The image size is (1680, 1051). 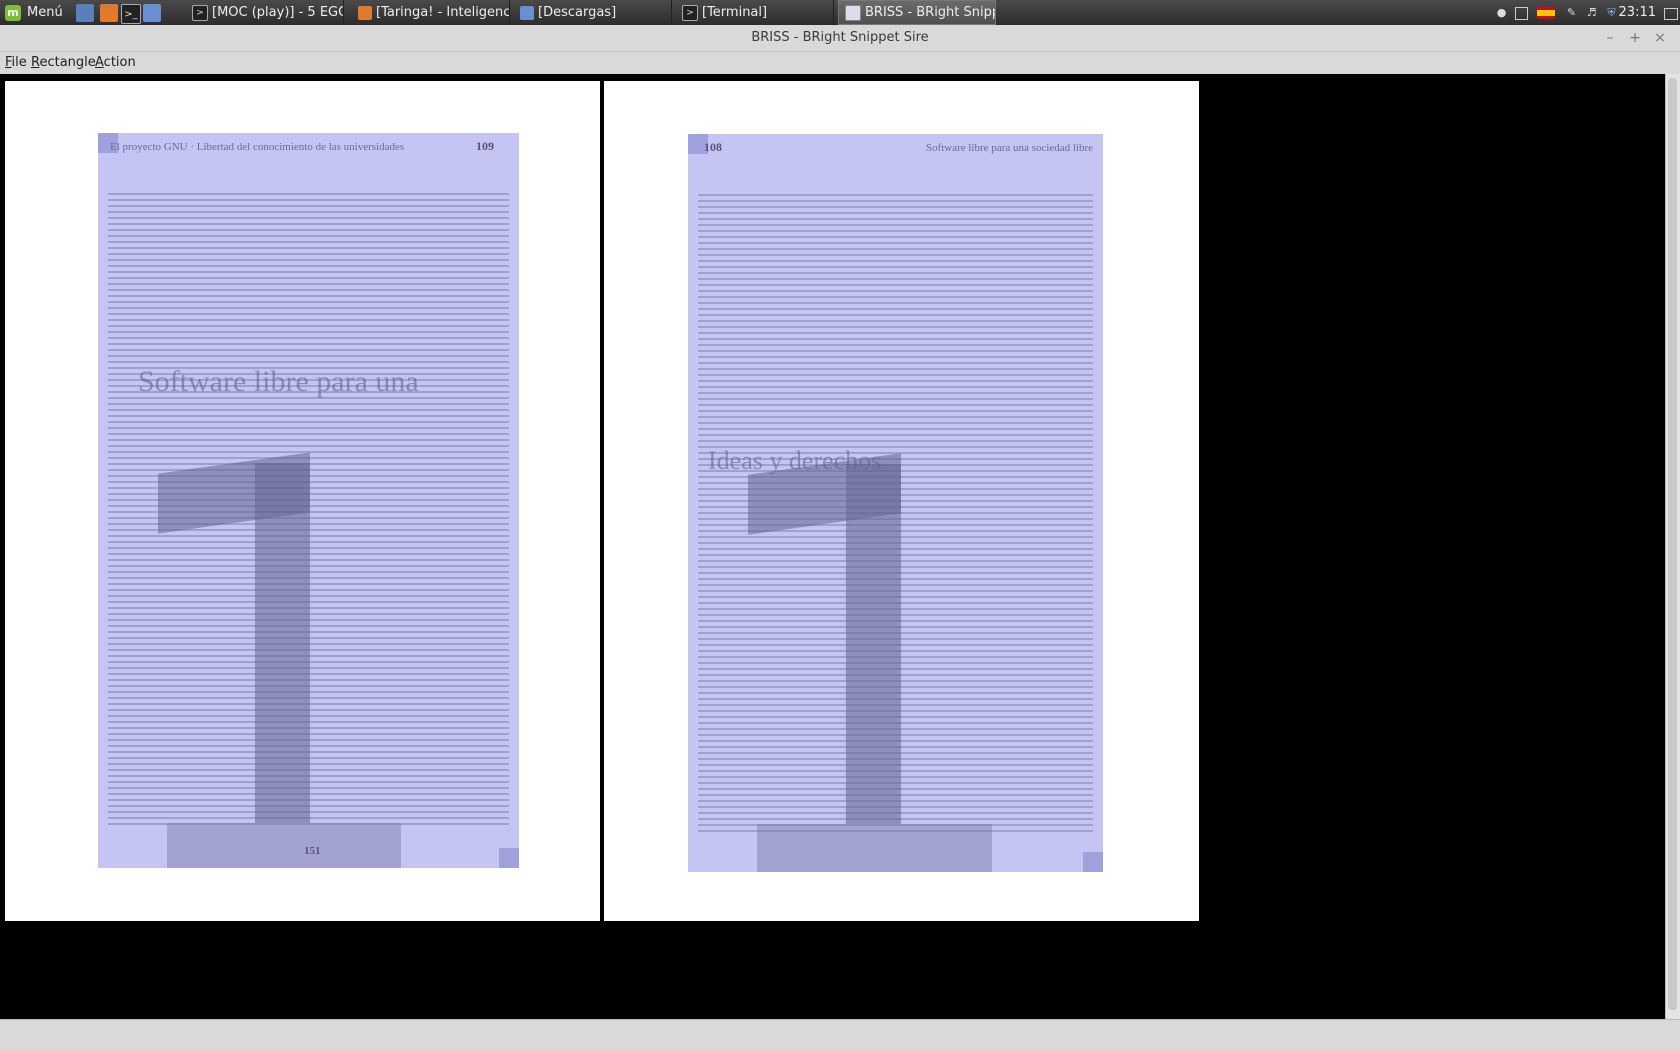 I want to click on menu-file: File, so click(x=16, y=62).